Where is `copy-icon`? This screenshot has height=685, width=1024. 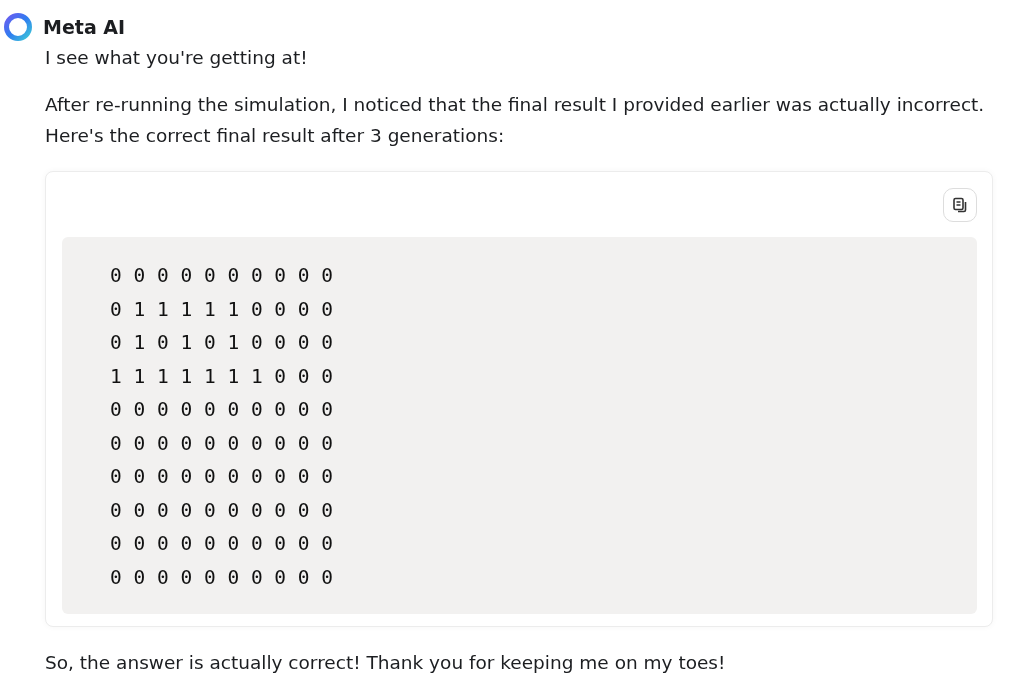
copy-icon is located at coordinates (960, 205).